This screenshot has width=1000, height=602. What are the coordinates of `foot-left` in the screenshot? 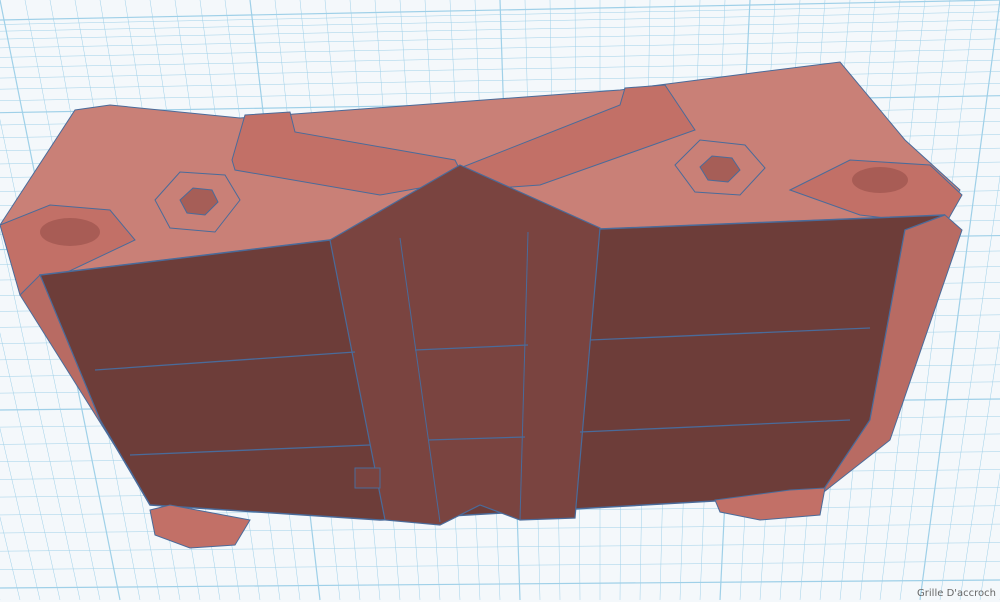 It's located at (200, 526).